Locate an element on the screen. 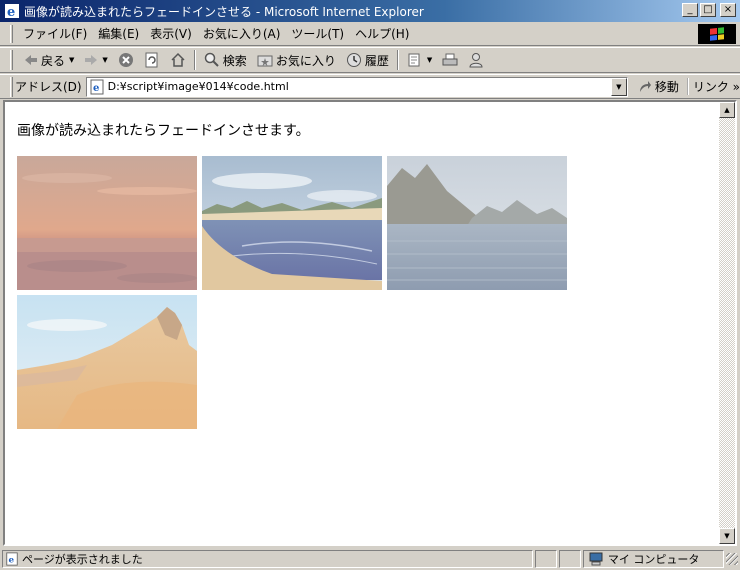  search-icon is located at coordinates (211, 59).